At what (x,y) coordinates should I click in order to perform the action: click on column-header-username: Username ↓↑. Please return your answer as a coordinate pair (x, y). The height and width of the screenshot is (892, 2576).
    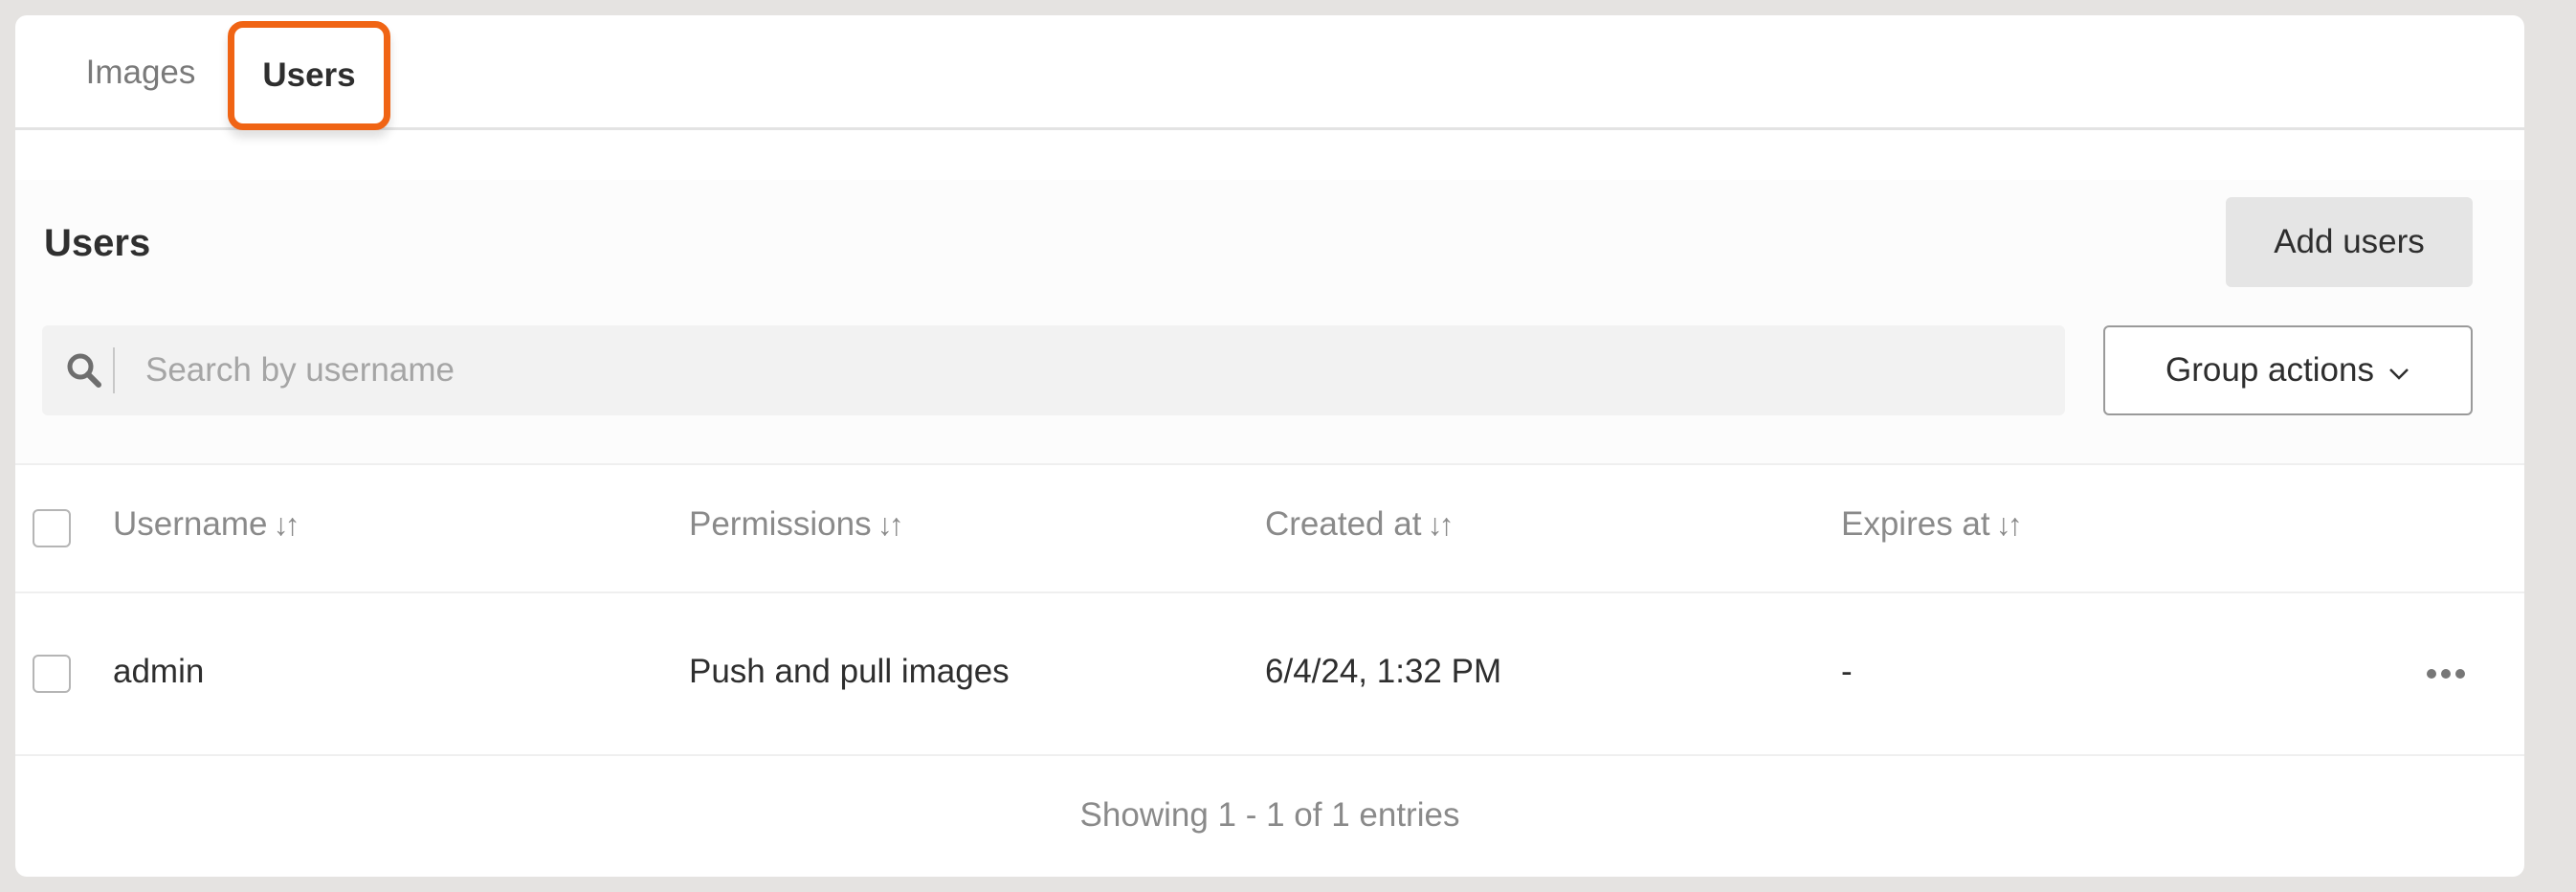
    Looking at the image, I should click on (206, 524).